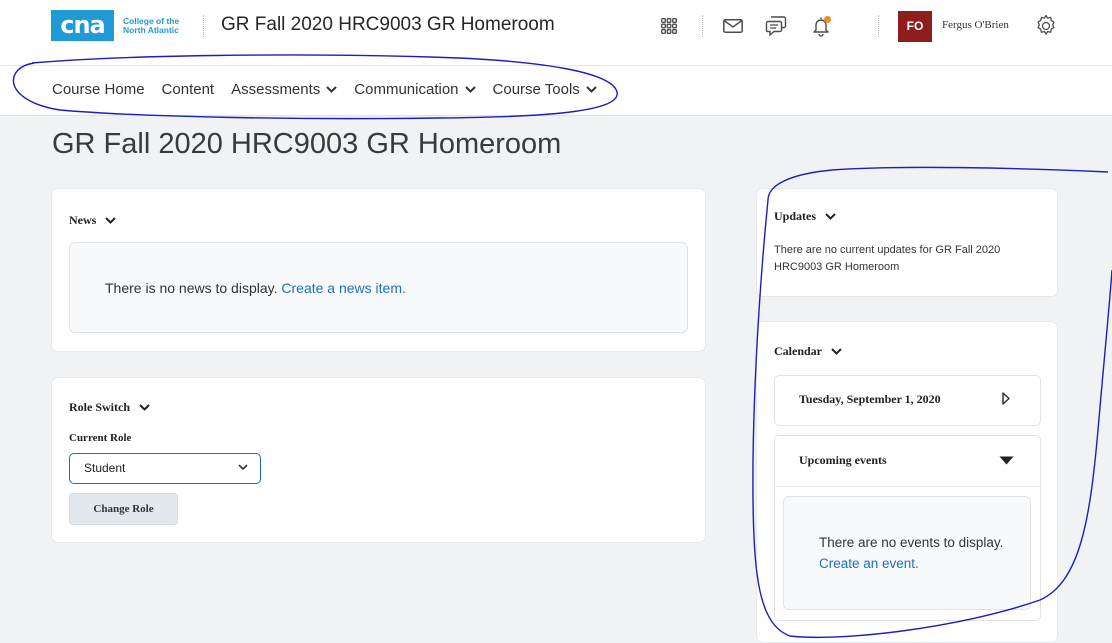  I want to click on envelope-icon, so click(733, 26).